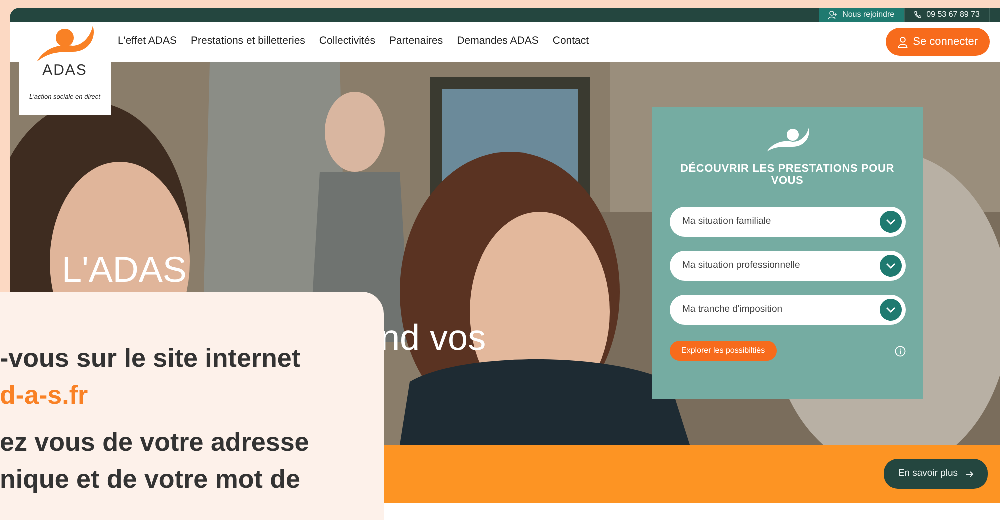 Image resolution: width=1000 pixels, height=520 pixels. What do you see at coordinates (861, 15) in the screenshot?
I see `join-link: Nous rejoindre` at bounding box center [861, 15].